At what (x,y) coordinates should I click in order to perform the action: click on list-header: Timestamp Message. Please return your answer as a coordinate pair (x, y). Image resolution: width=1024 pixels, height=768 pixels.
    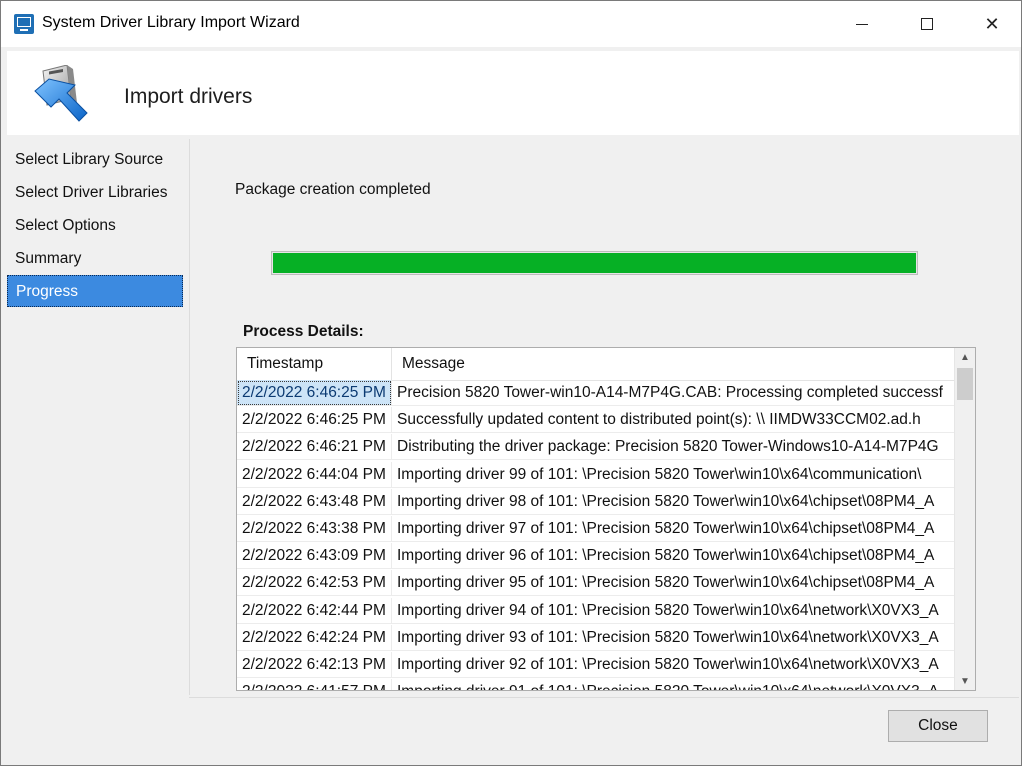
    Looking at the image, I should click on (596, 364).